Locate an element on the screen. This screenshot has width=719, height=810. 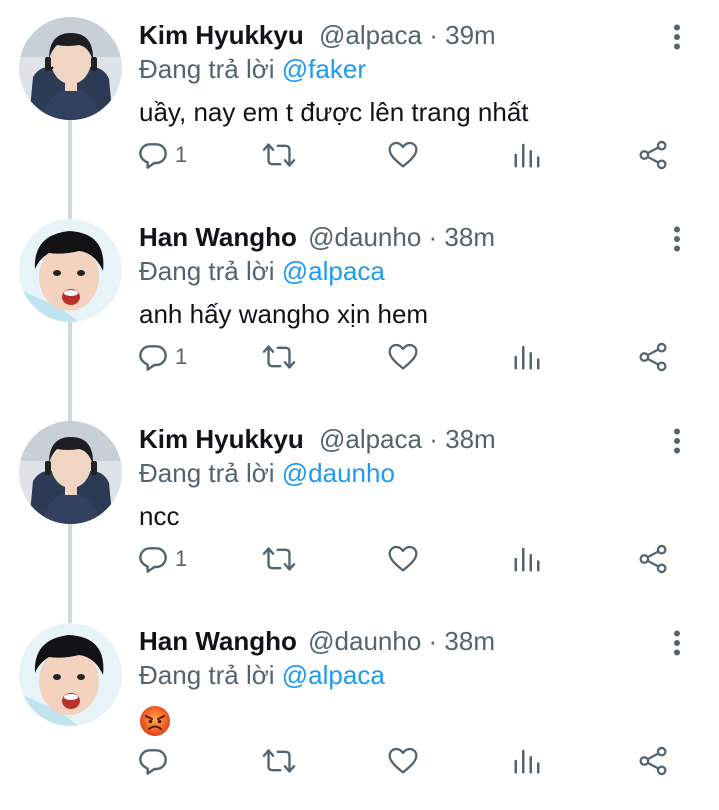
tweet-text: ncc is located at coordinates (159, 516).